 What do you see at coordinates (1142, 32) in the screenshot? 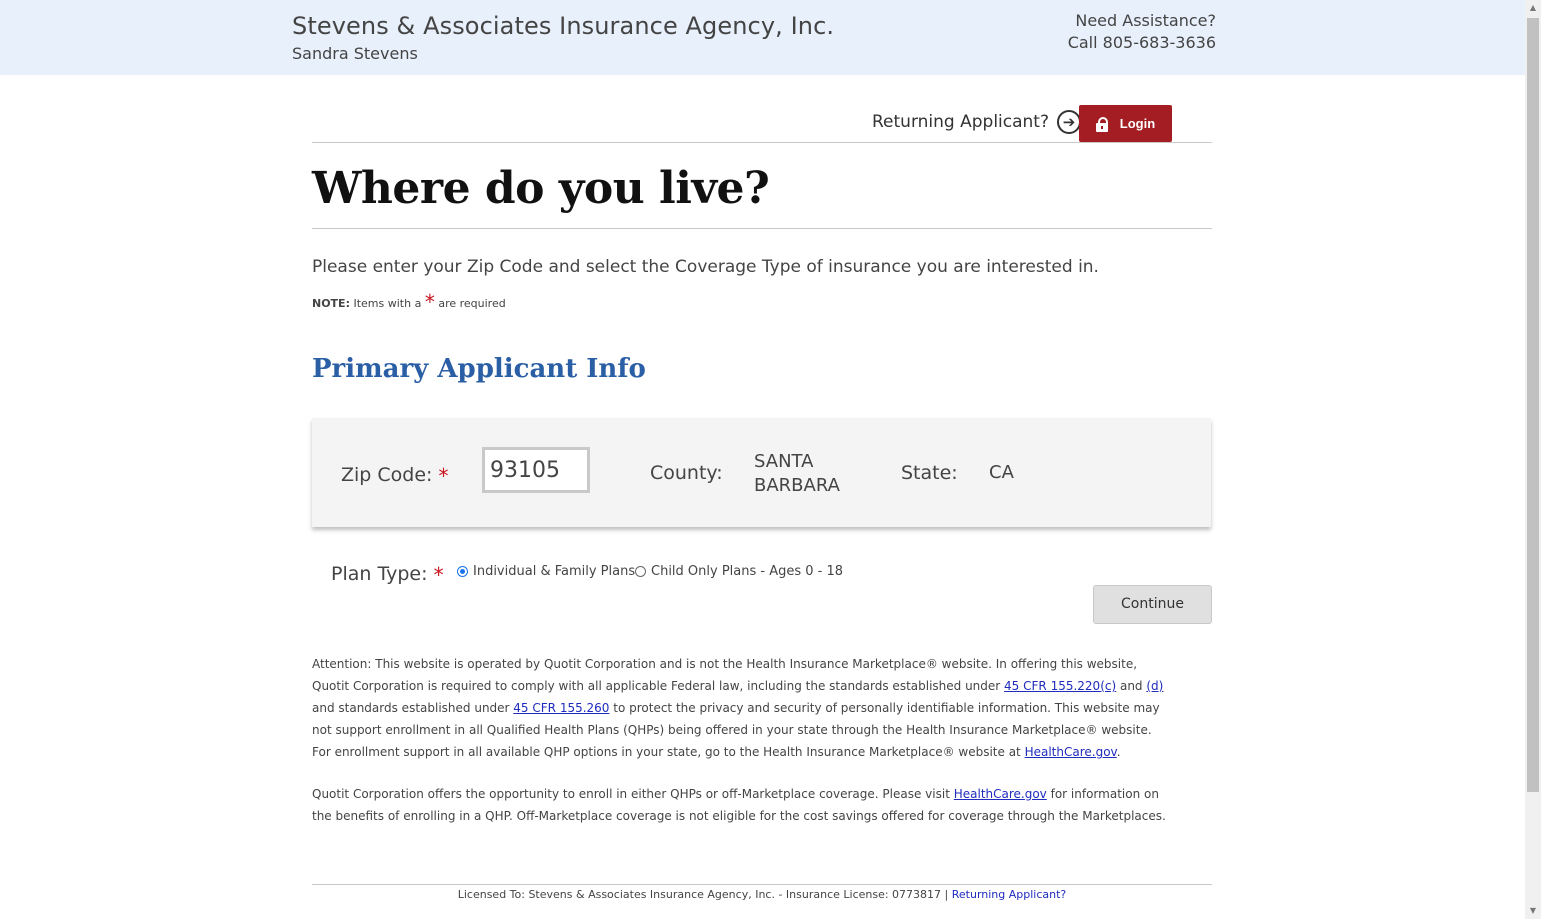
I see `assistance-info: Need Assistance? Call 805-683-3636` at bounding box center [1142, 32].